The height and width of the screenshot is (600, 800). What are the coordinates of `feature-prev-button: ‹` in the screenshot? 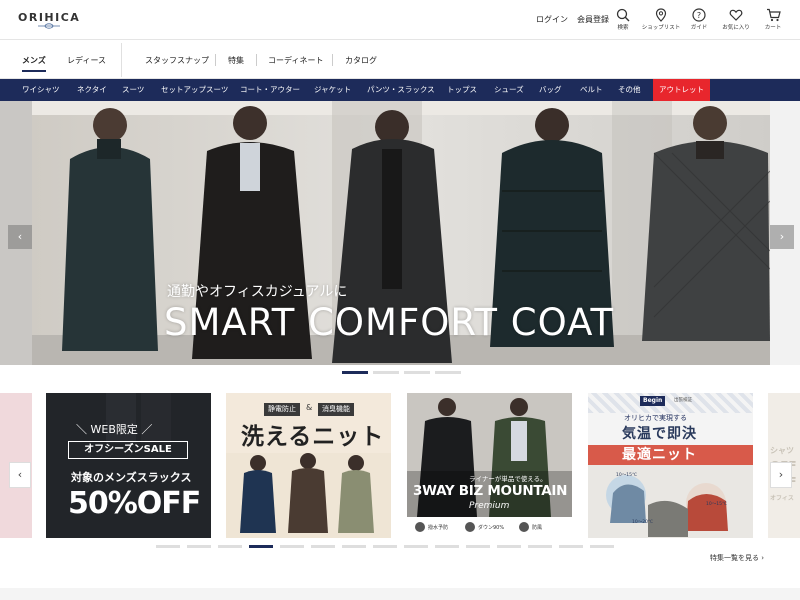 It's located at (20, 475).